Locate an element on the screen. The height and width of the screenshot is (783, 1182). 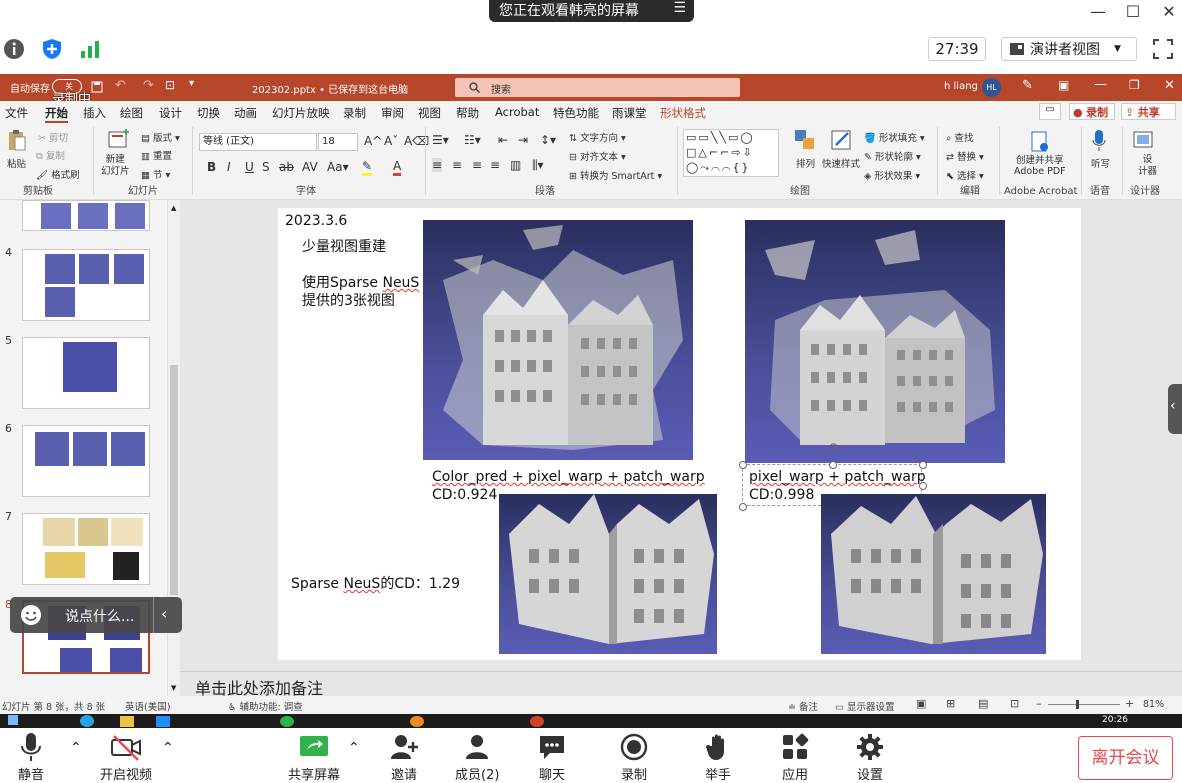
windows-logo-icon is located at coordinates (13, 720).